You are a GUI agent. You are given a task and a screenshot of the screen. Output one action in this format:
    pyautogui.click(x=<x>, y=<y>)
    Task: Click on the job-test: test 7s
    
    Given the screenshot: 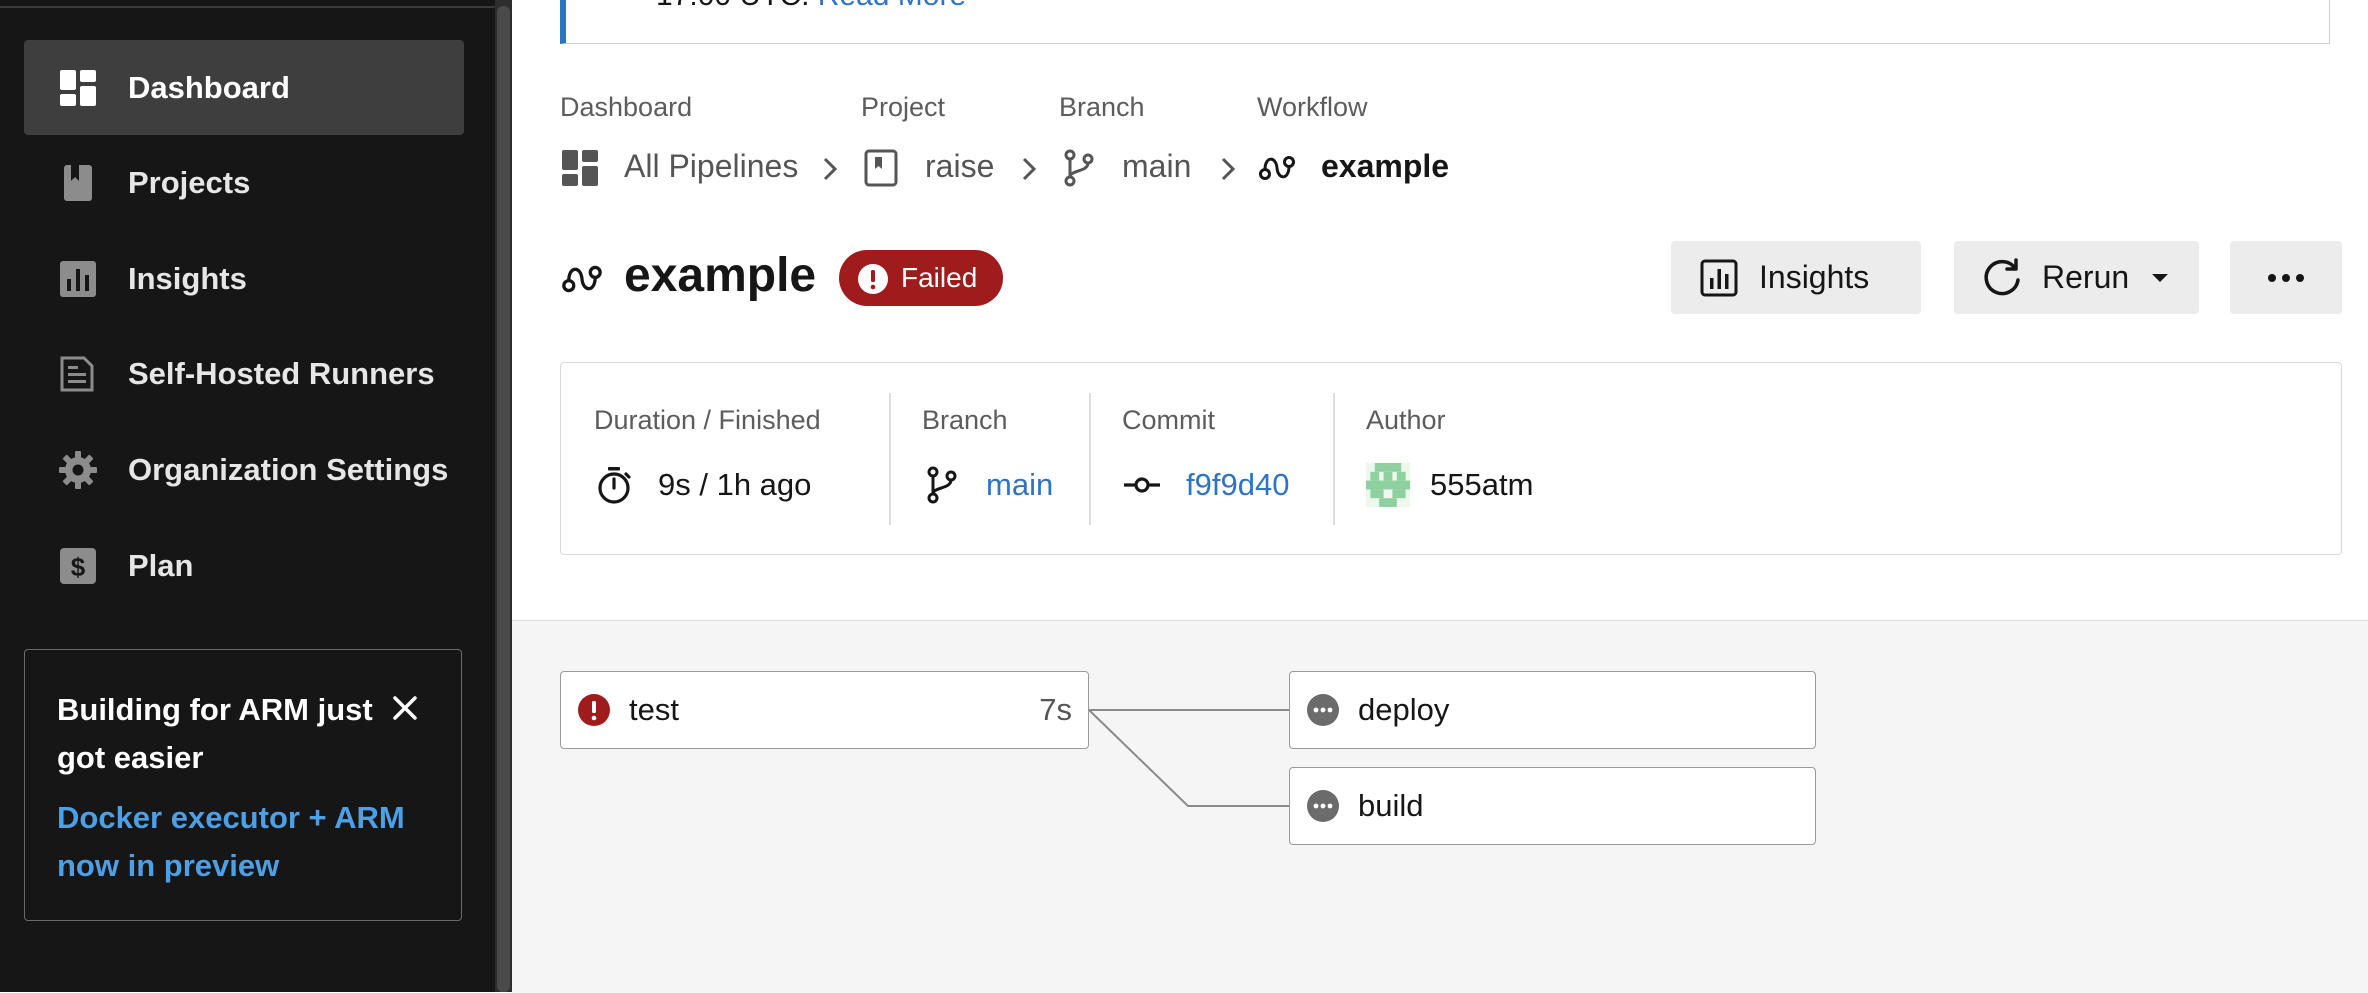 What is the action you would take?
    pyautogui.click(x=824, y=710)
    